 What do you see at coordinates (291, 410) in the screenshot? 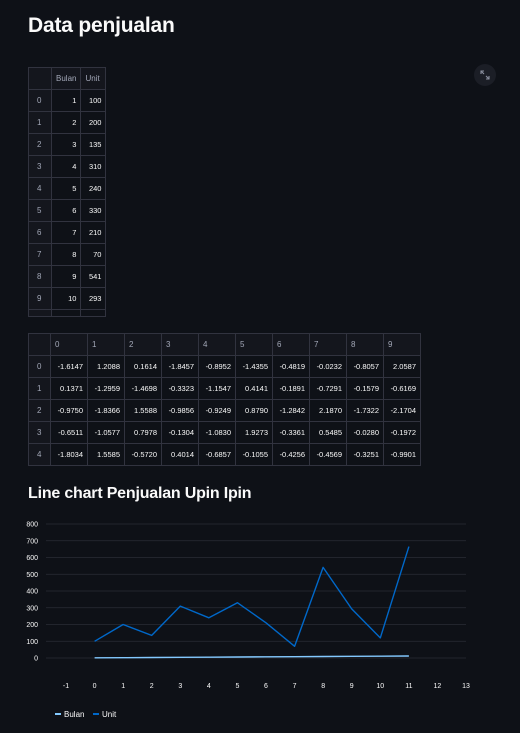
I see `table-cell: -1.2842` at bounding box center [291, 410].